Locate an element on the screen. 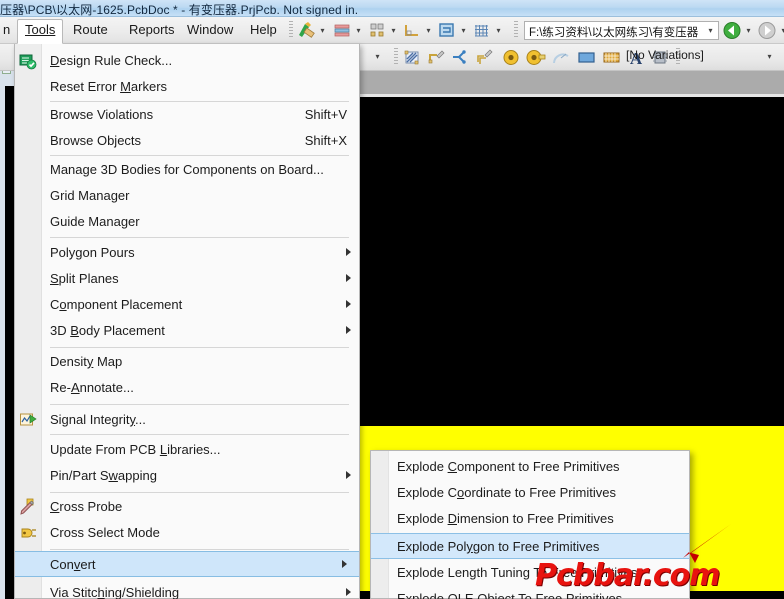  menu-item-via-stitching-shielding: Via Stitching/Shielding is located at coordinates (188, 589).